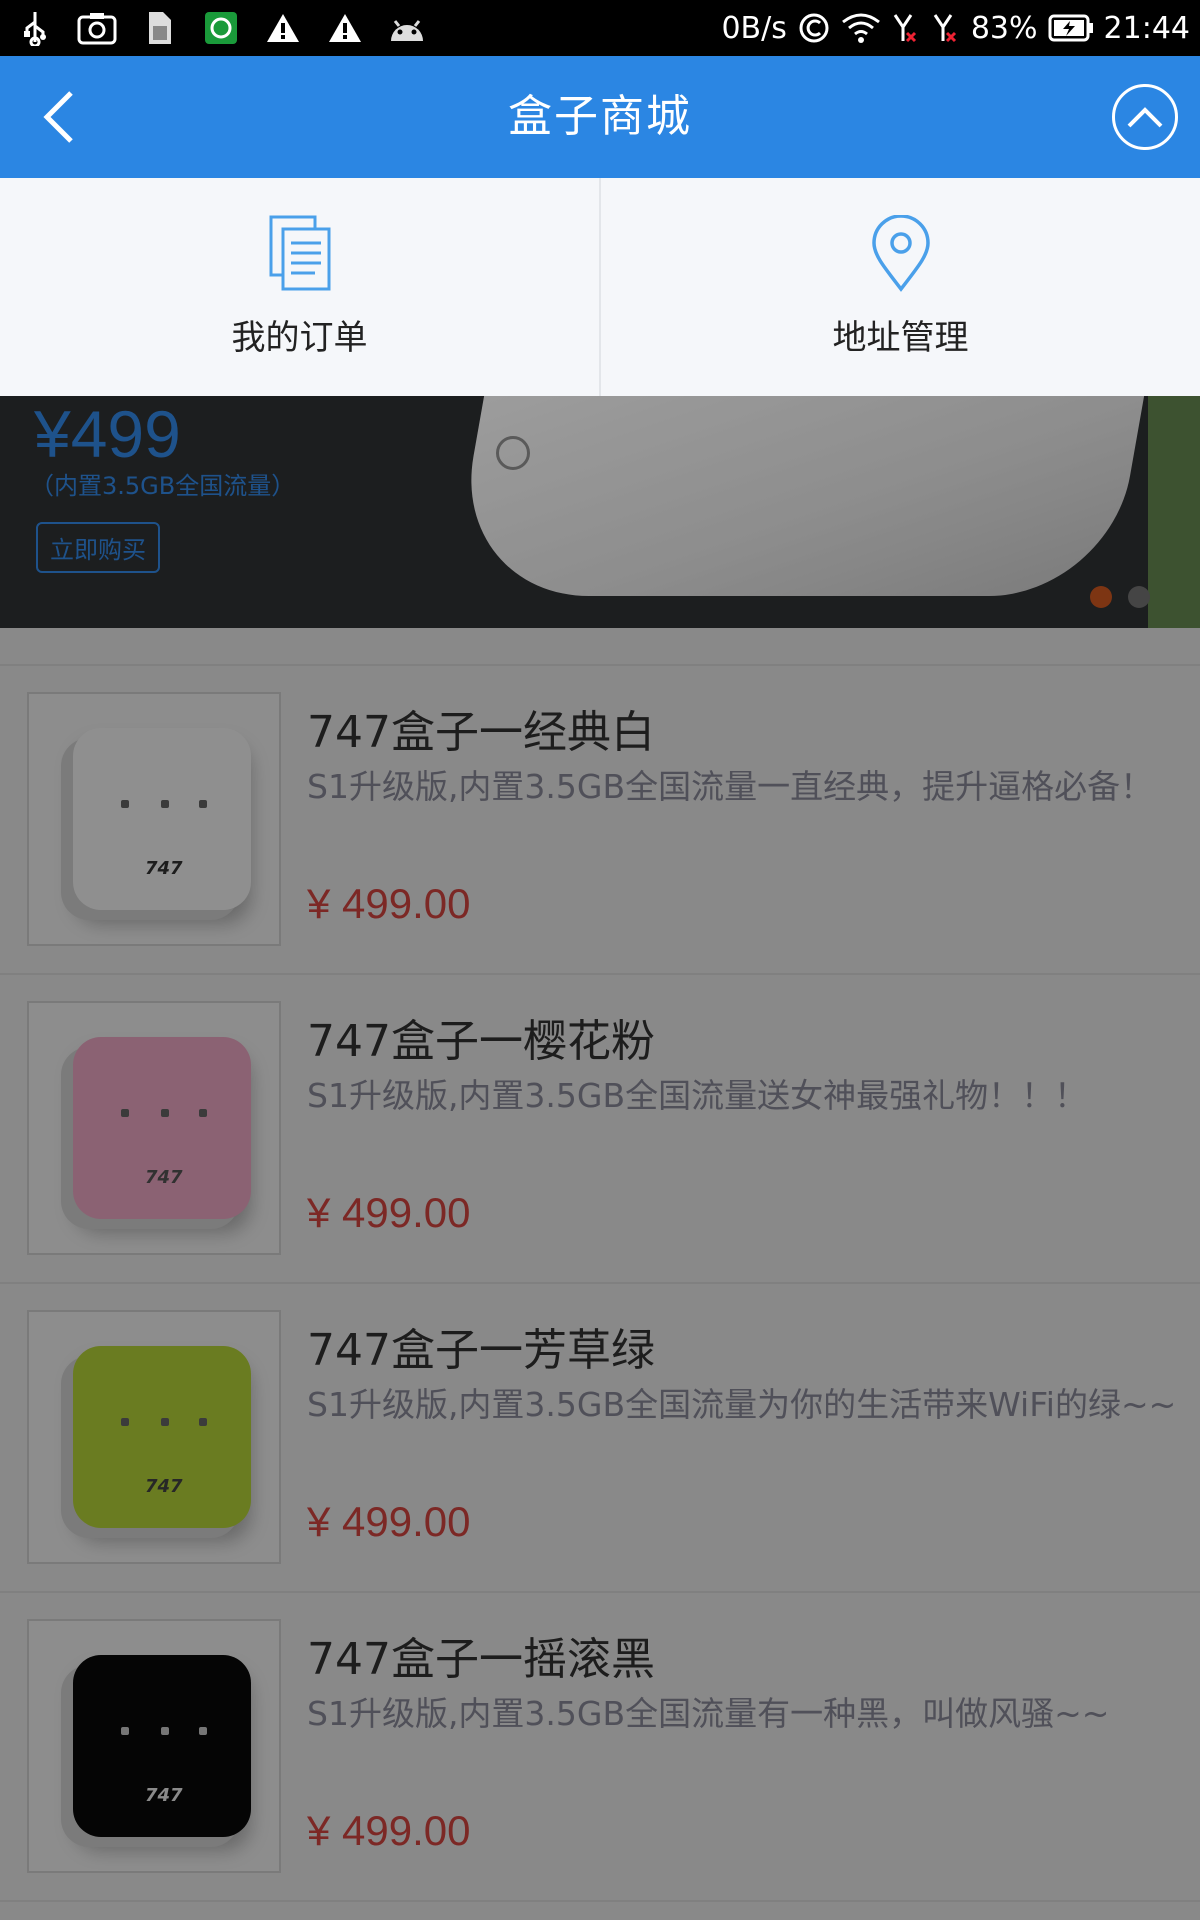 The width and height of the screenshot is (1200, 1920). I want to click on my-orders-label: 我的订单, so click(299, 338).